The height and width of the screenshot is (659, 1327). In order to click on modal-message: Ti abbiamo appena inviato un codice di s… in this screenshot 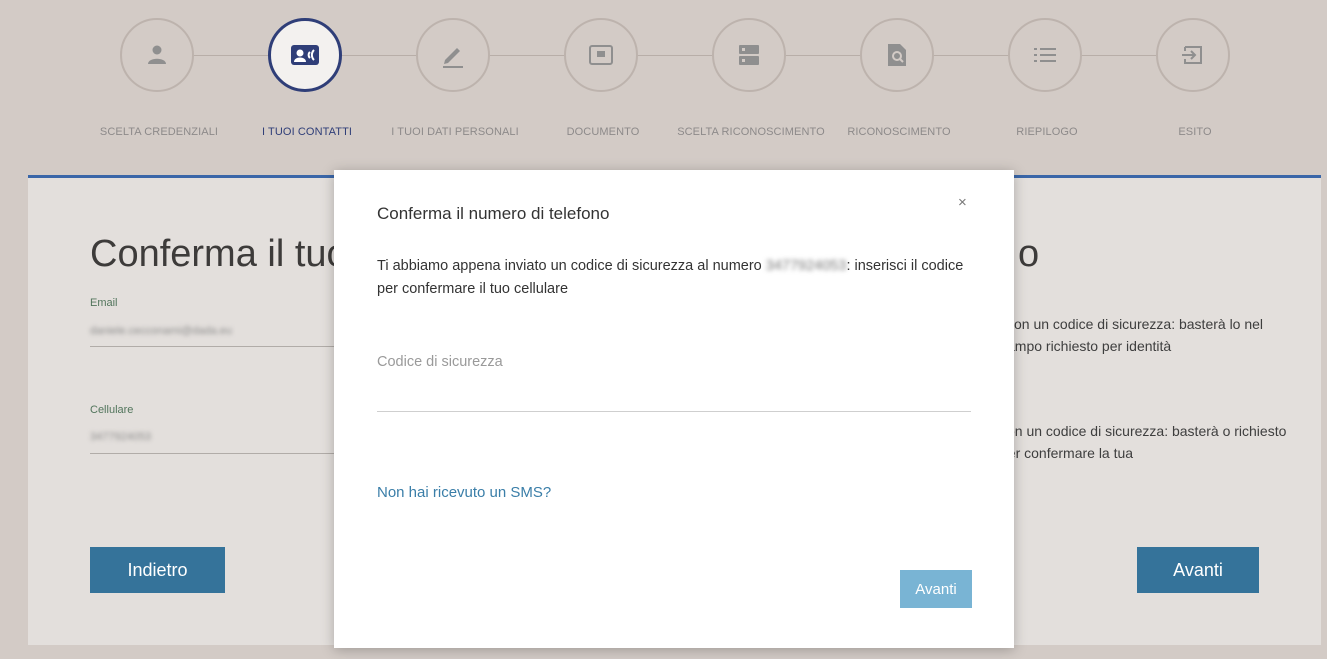, I will do `click(677, 278)`.